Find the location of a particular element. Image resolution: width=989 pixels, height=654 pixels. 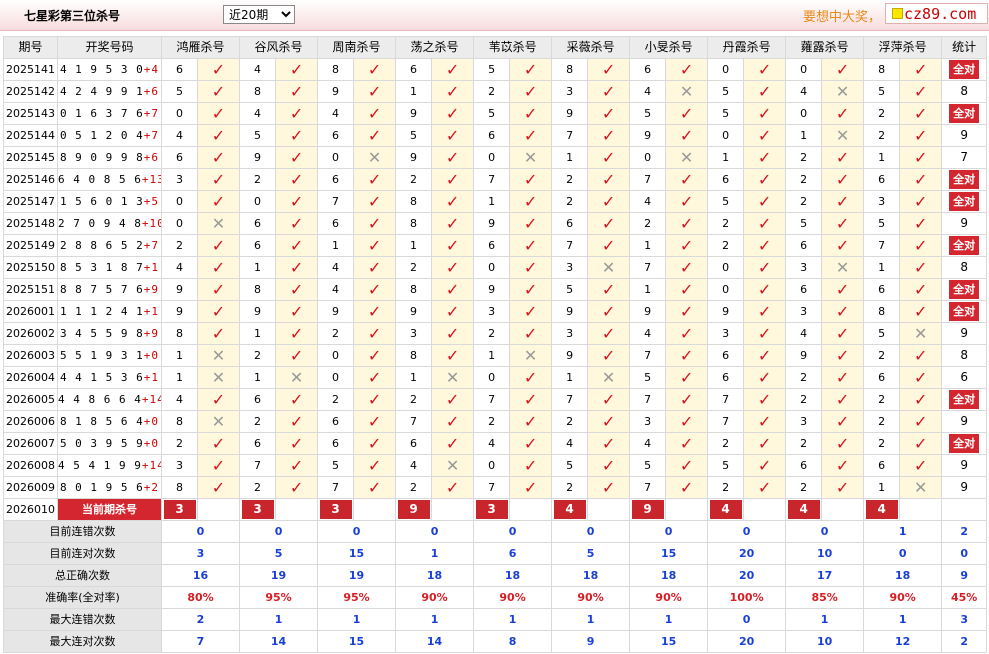

summary-value: 95% is located at coordinates (357, 597).